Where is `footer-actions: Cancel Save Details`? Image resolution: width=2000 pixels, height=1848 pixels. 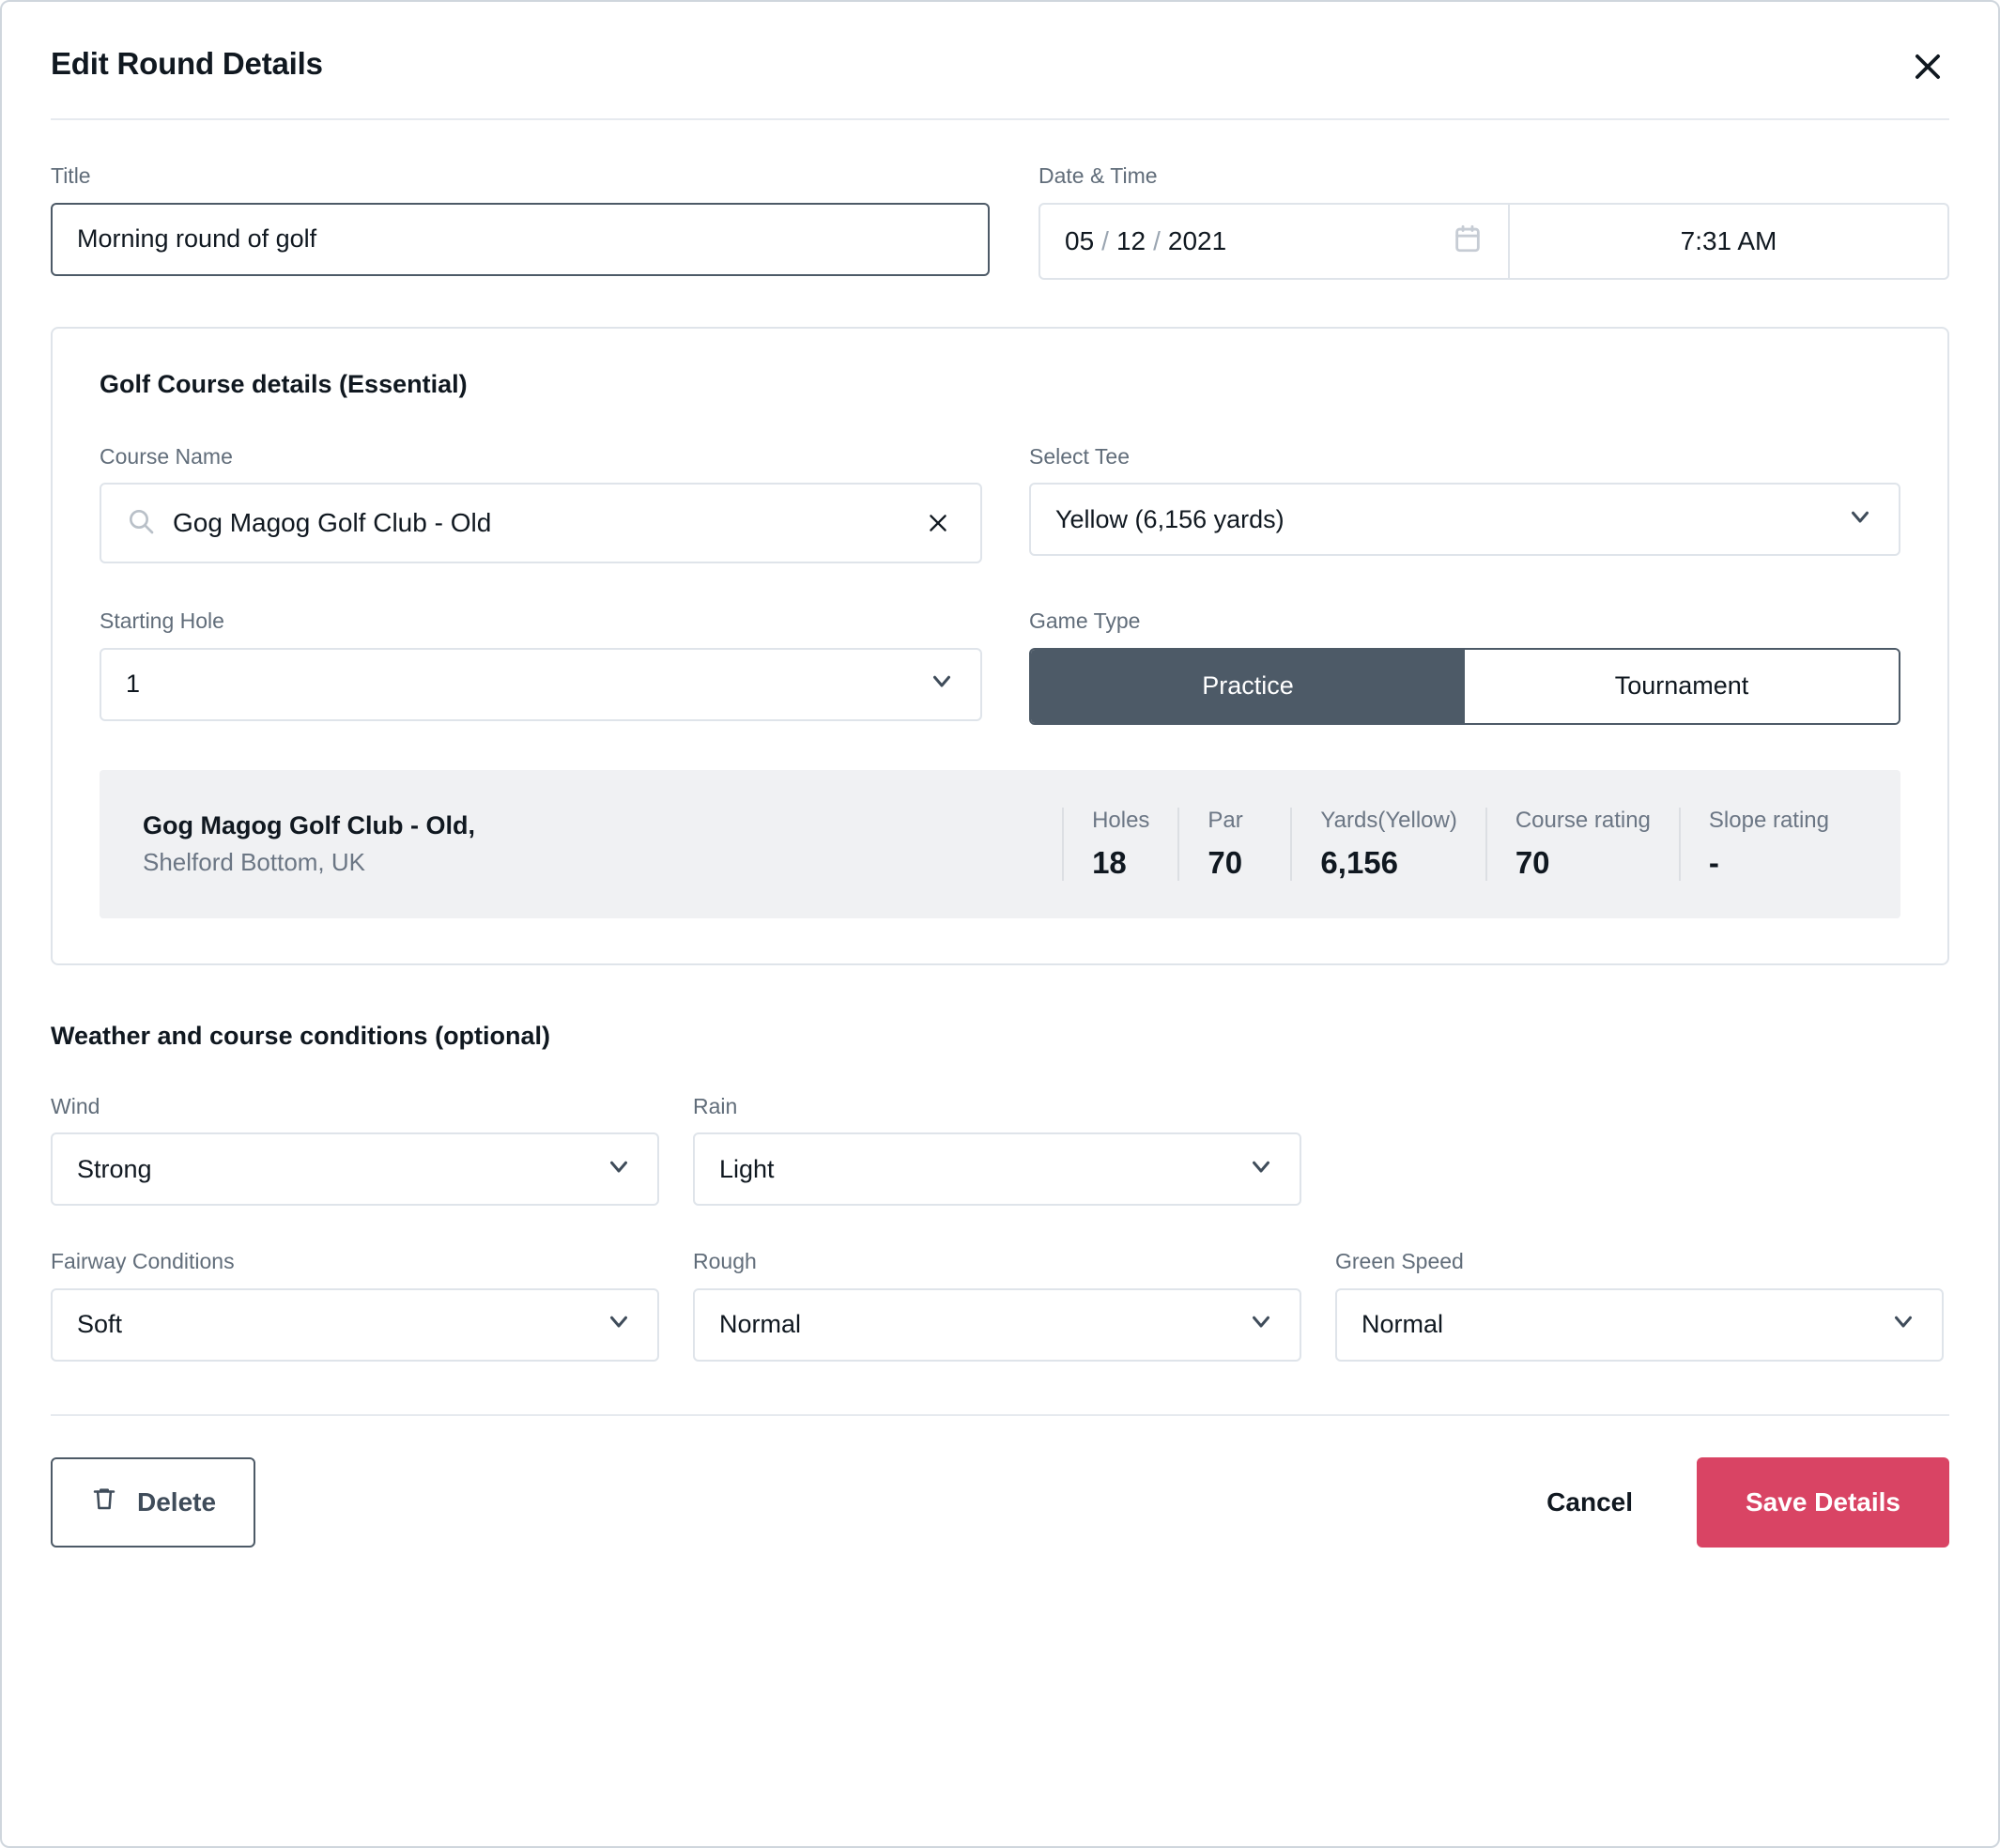
footer-actions: Cancel Save Details is located at coordinates (1734, 1502).